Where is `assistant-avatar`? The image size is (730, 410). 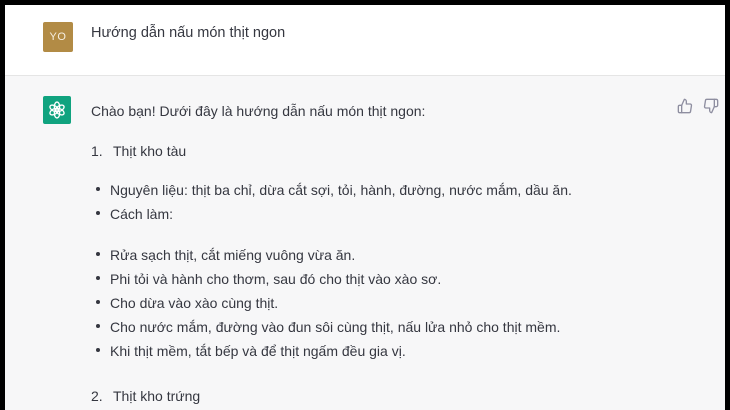 assistant-avatar is located at coordinates (57, 110).